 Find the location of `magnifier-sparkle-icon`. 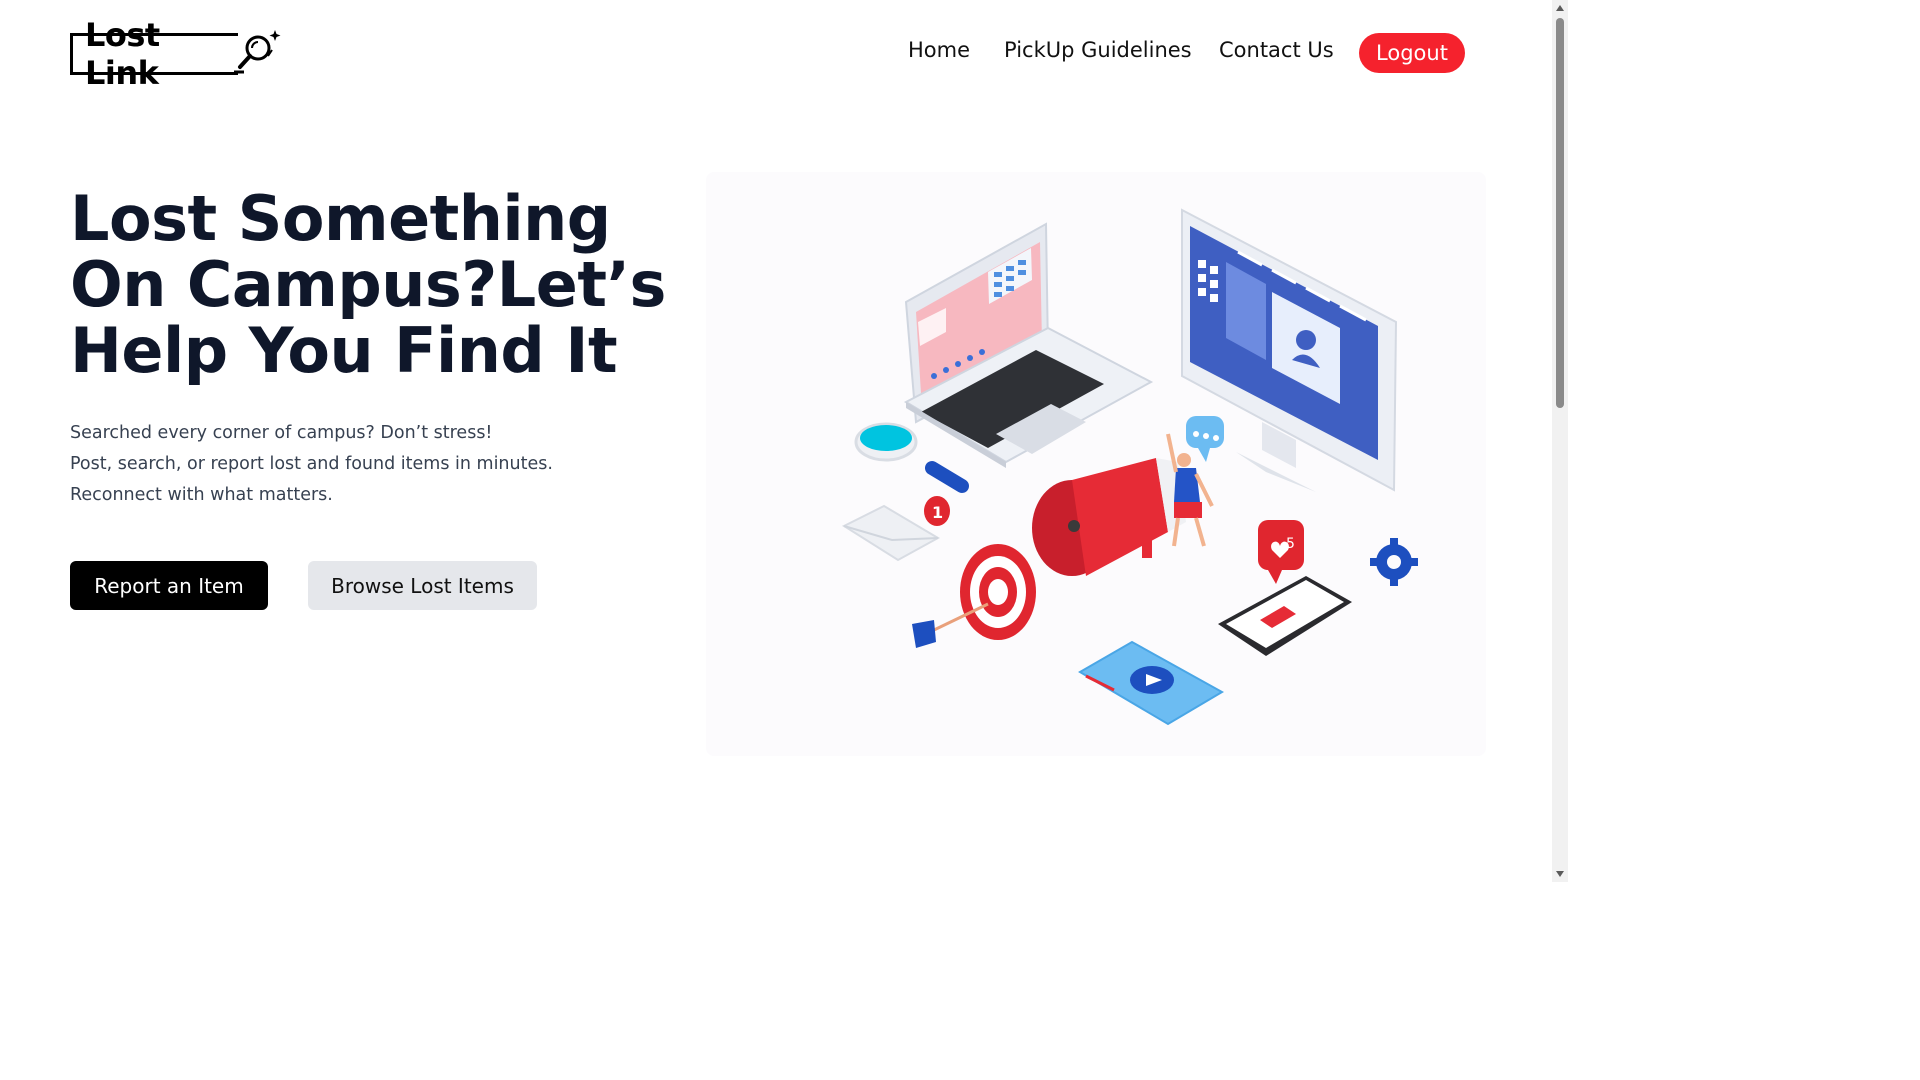

magnifier-sparkle-icon is located at coordinates (259, 54).